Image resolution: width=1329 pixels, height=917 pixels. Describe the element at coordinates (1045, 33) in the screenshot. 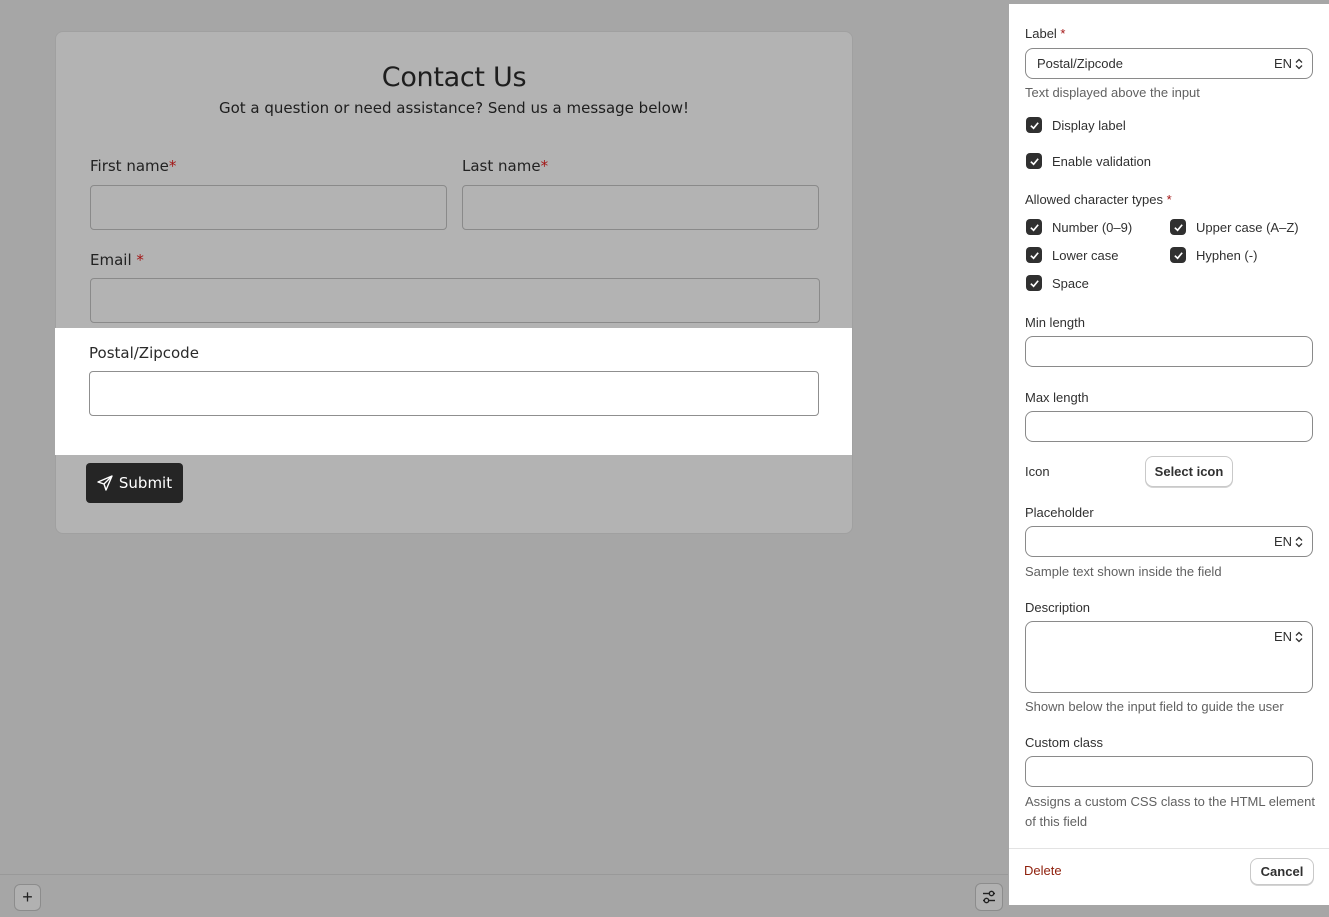

I see `label-field-label: Label *` at that location.